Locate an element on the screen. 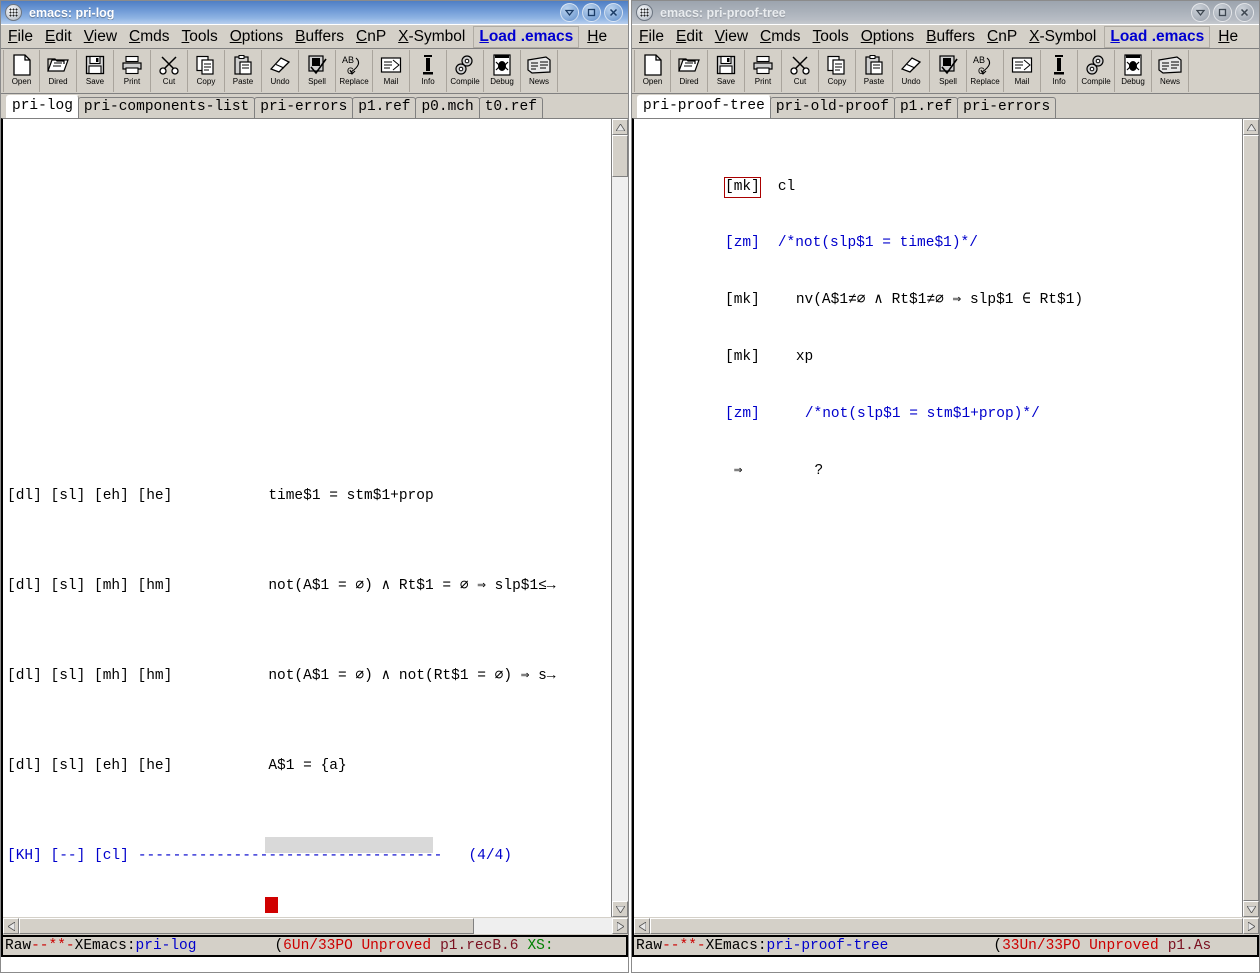  horizontal-scrollbar-right is located at coordinates (945, 926).